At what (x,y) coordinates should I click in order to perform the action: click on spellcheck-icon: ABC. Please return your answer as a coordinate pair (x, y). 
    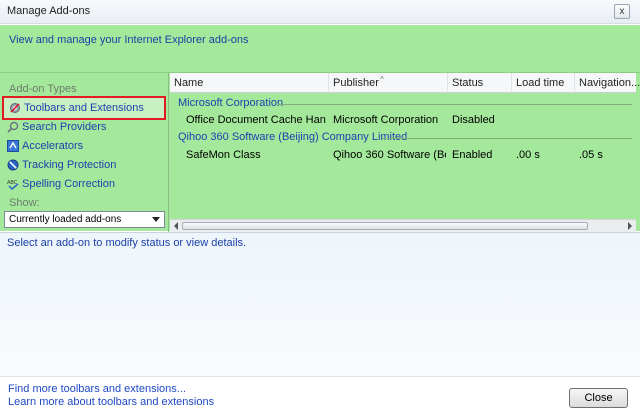
    Looking at the image, I should click on (13, 184).